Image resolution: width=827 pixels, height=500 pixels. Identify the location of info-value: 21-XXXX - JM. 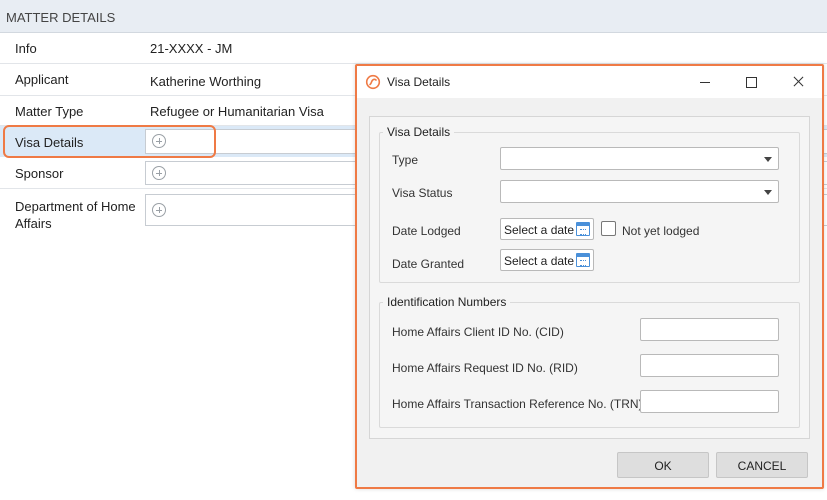
(191, 48).